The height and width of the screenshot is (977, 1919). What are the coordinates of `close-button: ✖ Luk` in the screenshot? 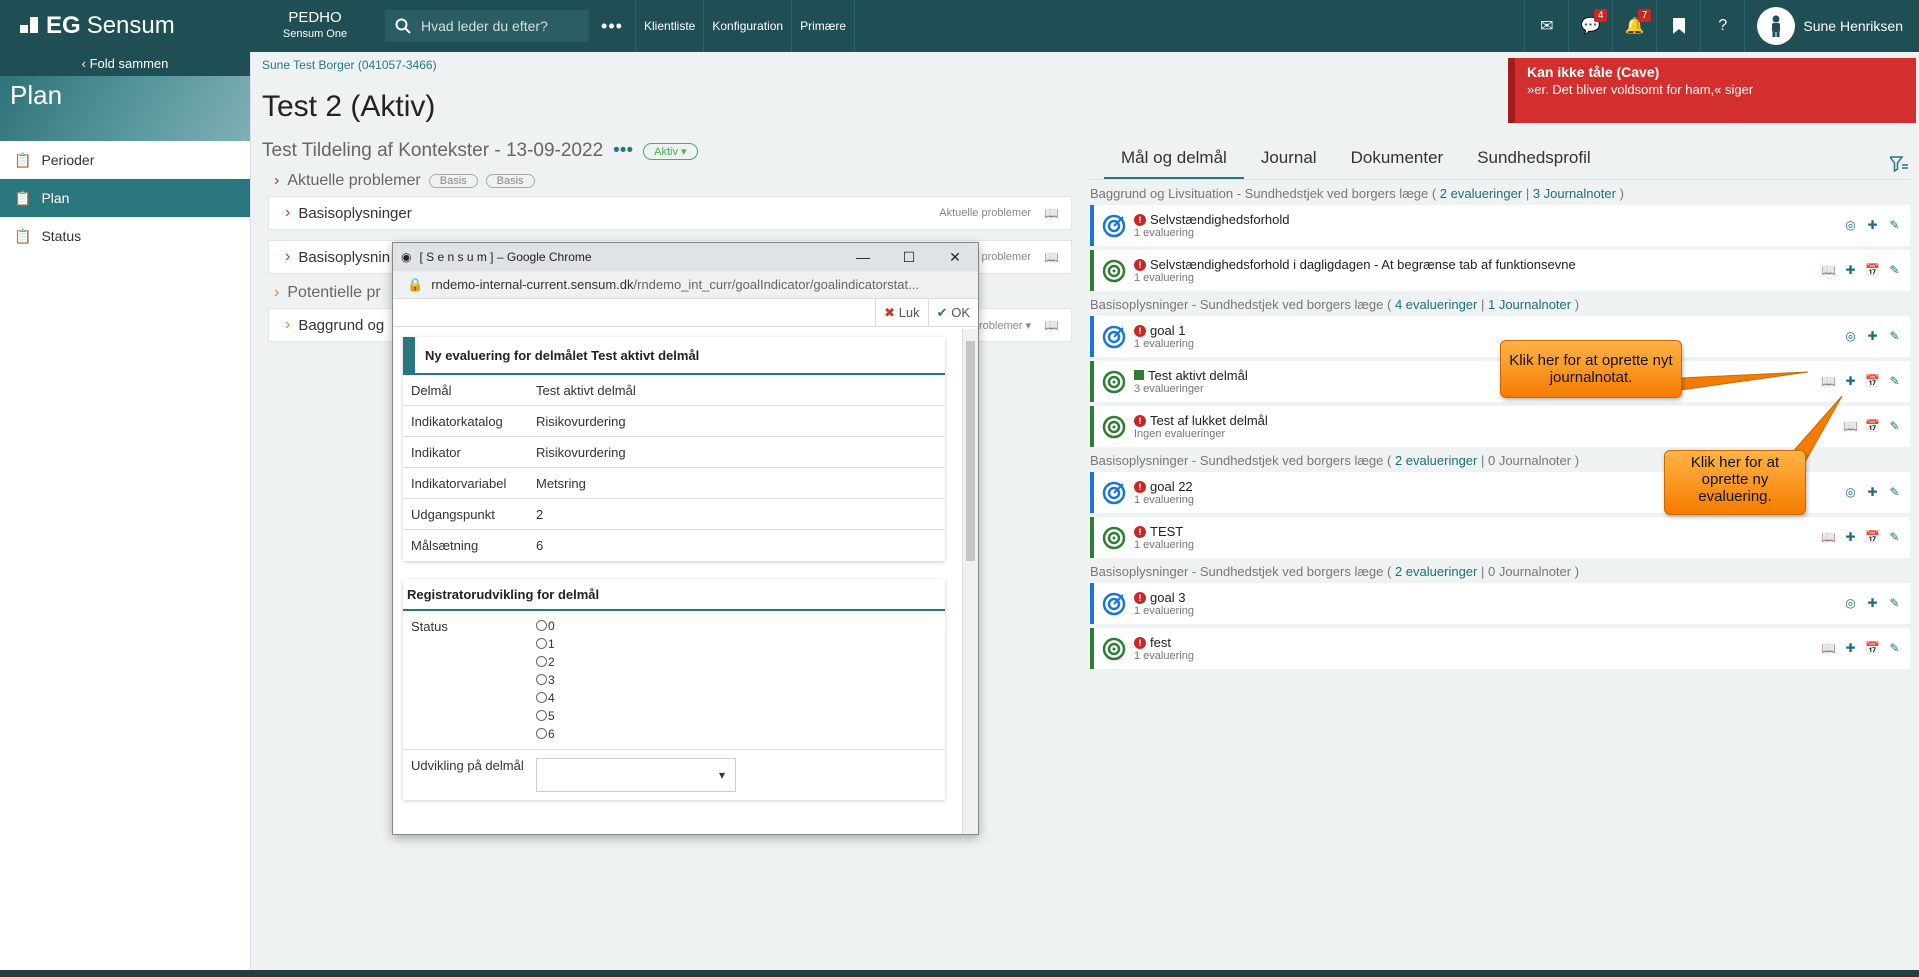 It's located at (901, 312).